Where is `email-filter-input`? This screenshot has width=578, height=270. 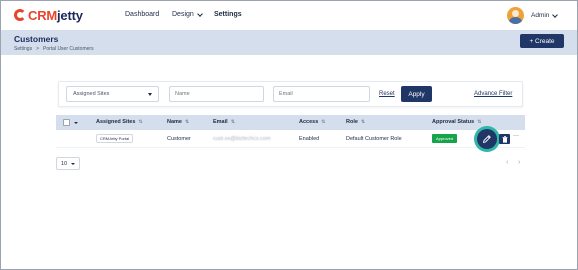 email-filter-input is located at coordinates (321, 94).